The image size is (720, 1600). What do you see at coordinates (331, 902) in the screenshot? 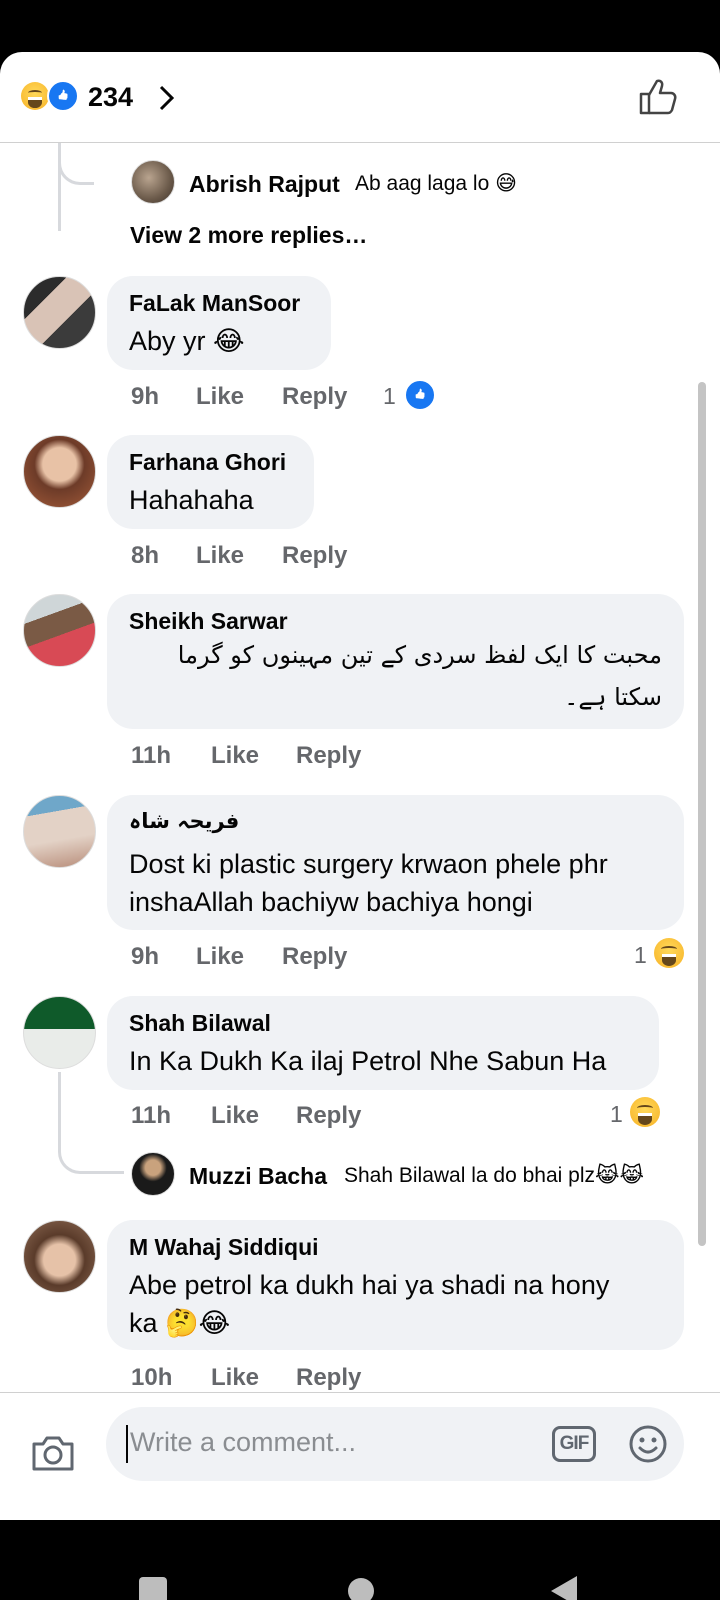
I see `comment-text-line: inshaAllah bachiyw bachiya hongi` at bounding box center [331, 902].